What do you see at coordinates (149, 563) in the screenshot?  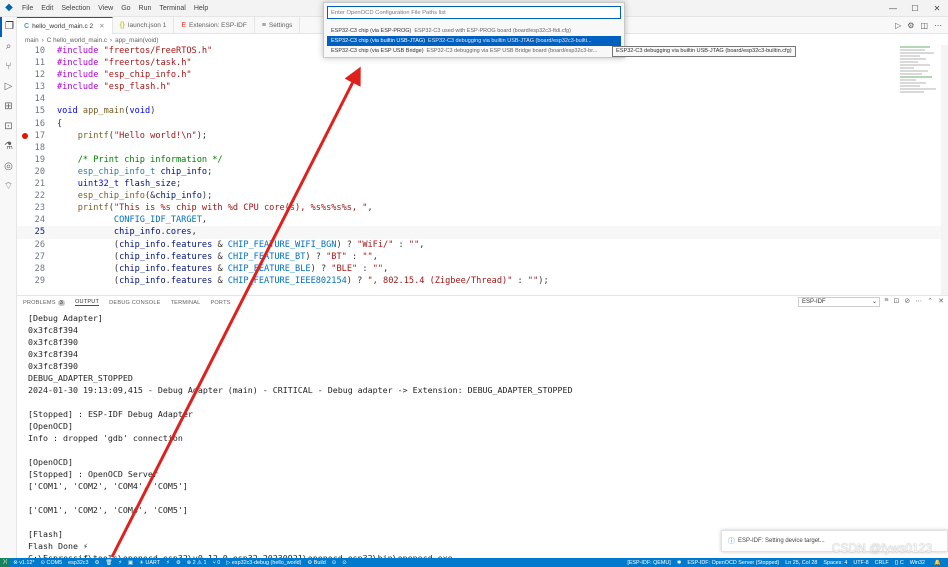 I see `status-item: ☀ UART` at bounding box center [149, 563].